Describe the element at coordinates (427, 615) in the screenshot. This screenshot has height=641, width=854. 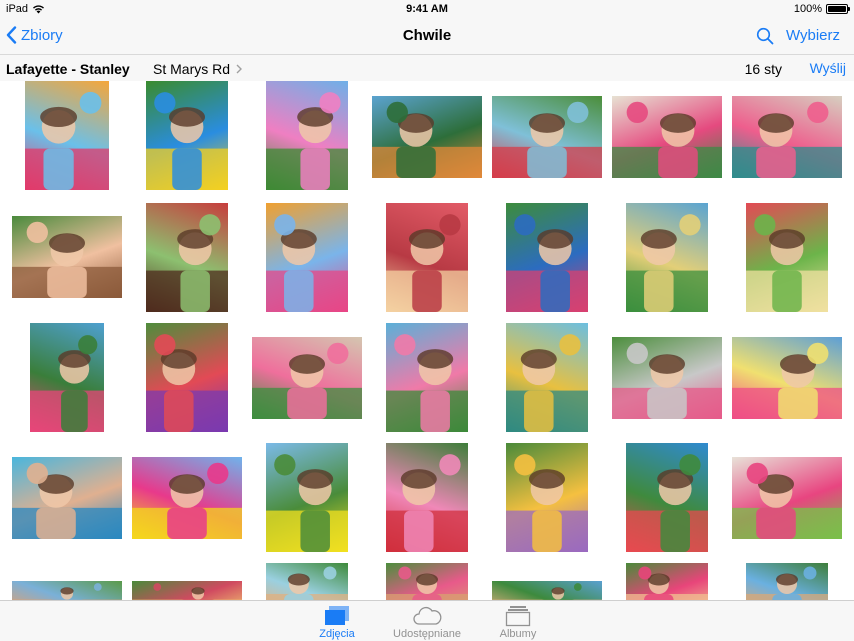
I see `cloud-icon` at that location.